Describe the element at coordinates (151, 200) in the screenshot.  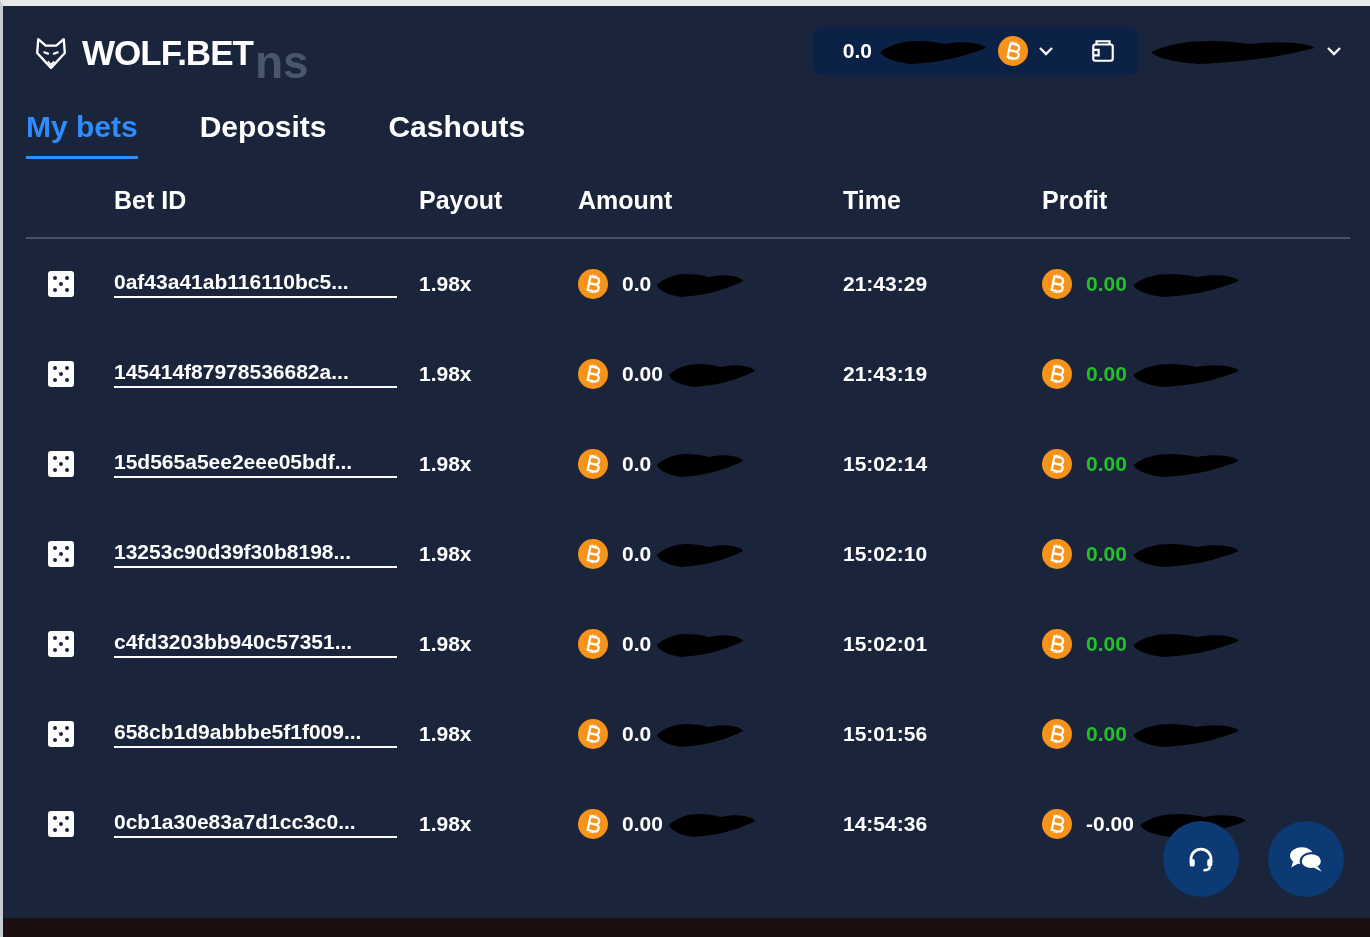
I see `column-header: Bet ID` at that location.